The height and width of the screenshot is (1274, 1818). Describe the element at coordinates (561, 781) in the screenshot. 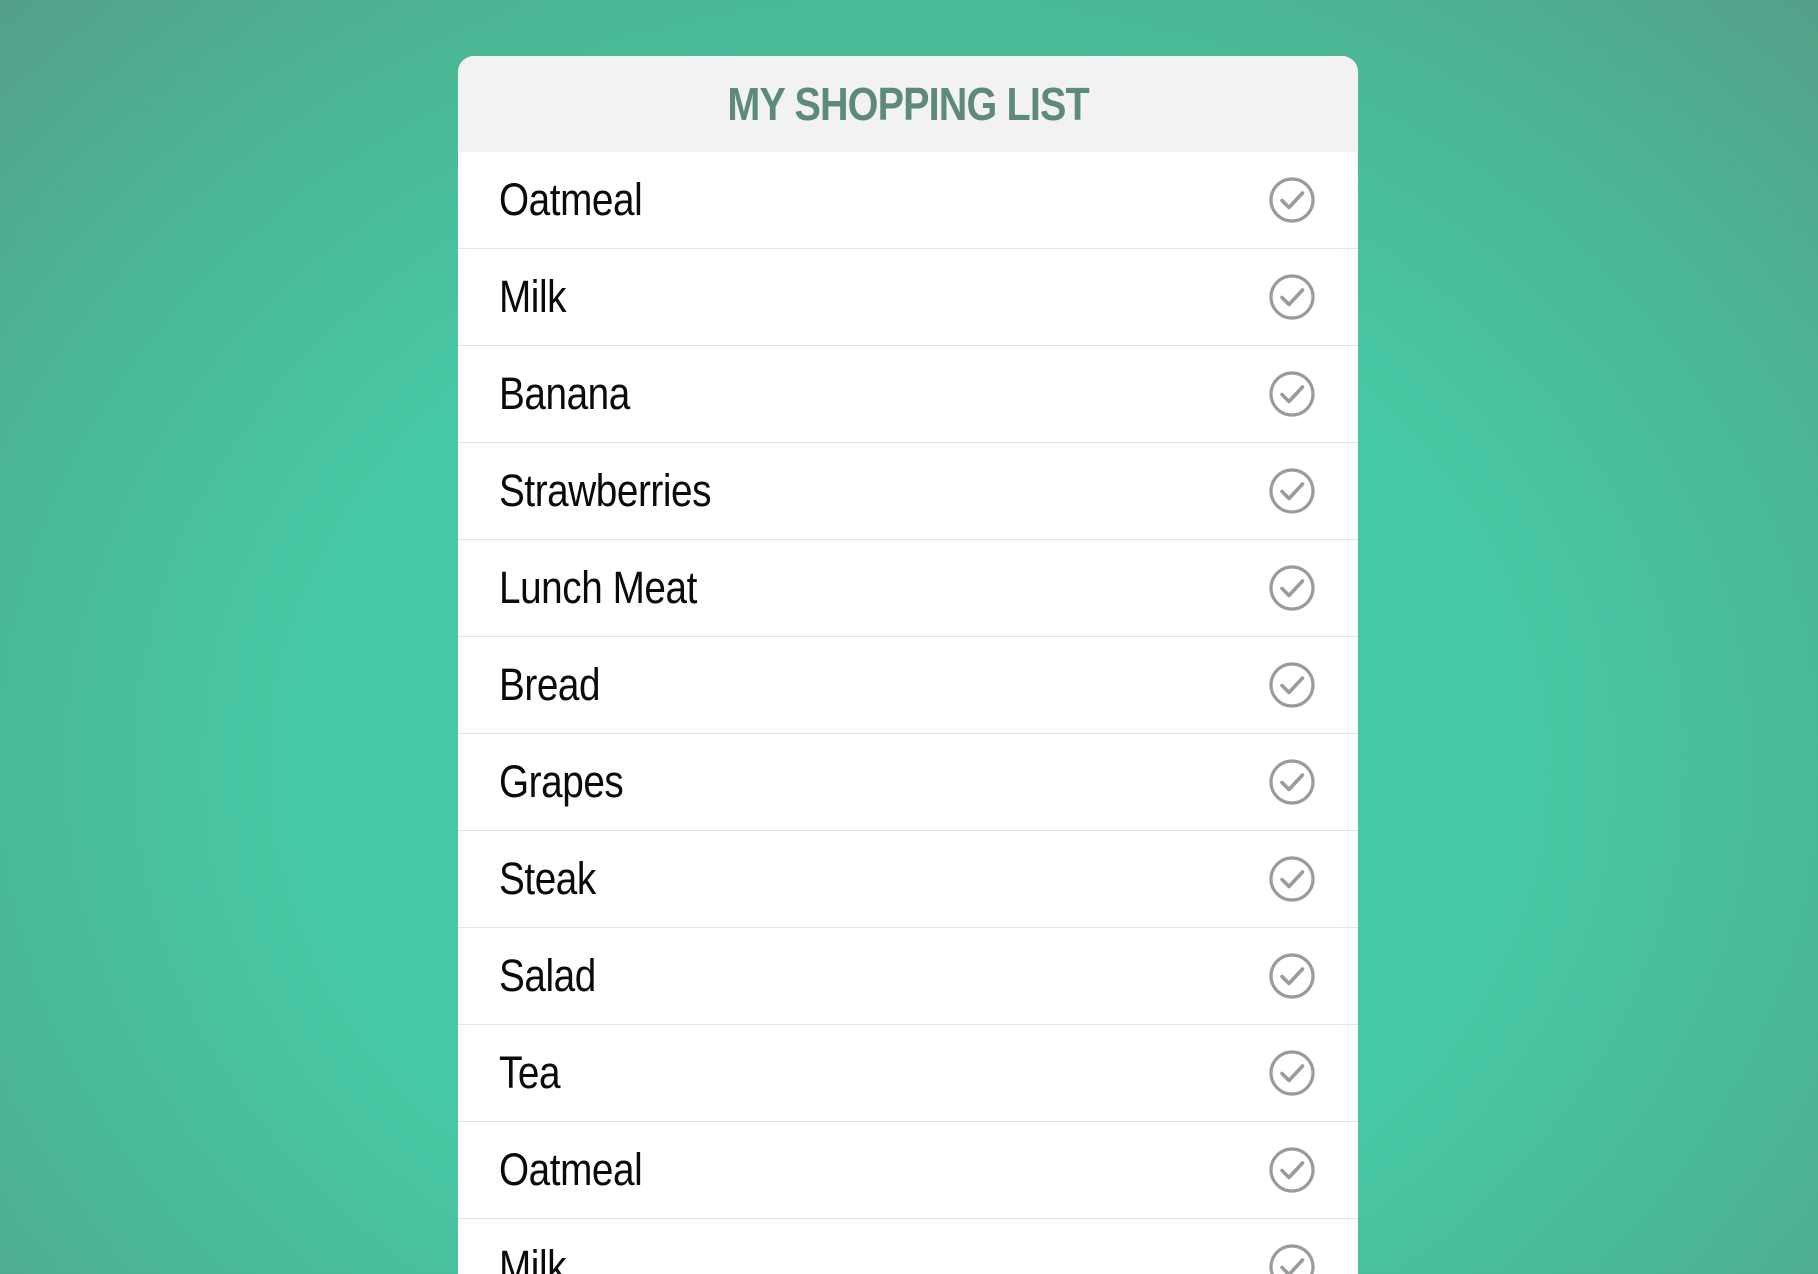

I see `item-label: Grapes` at that location.